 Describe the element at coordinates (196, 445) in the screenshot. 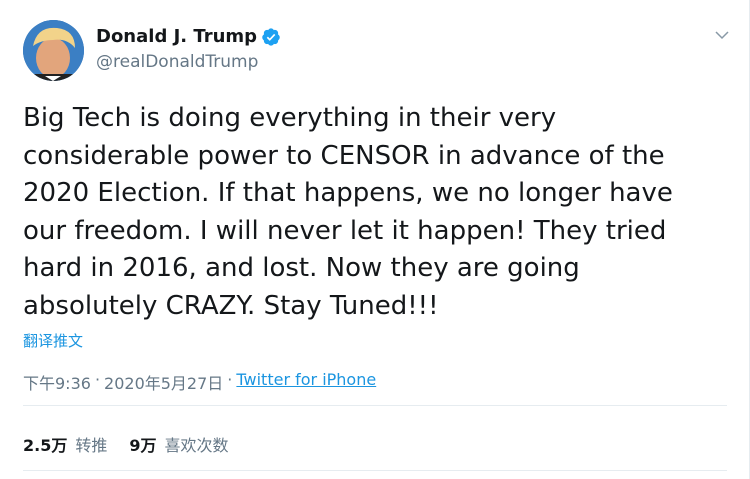

I see `likes-label: 喜欢次数` at that location.